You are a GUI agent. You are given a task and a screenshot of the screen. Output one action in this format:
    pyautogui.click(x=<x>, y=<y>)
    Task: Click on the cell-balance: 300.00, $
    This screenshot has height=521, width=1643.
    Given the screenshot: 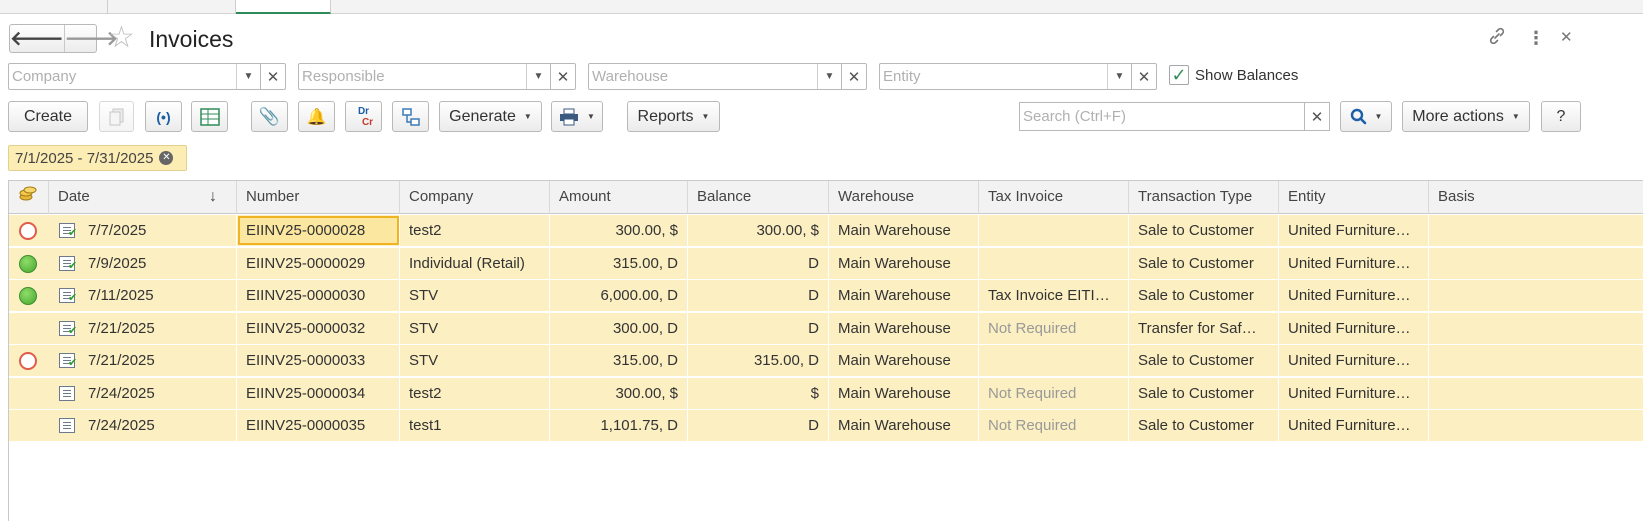 What is the action you would take?
    pyautogui.click(x=758, y=231)
    